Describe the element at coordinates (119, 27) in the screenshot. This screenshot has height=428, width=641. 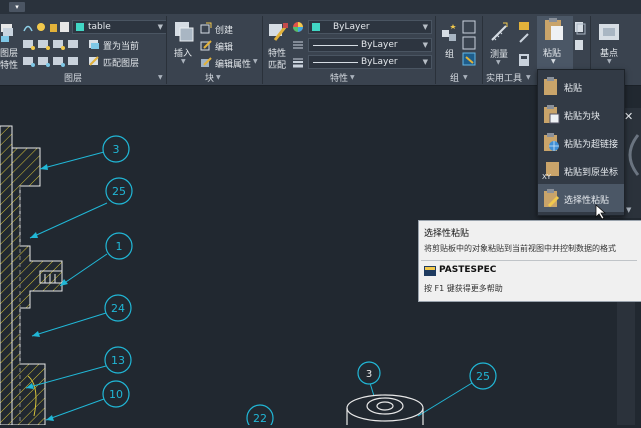
I see `layer-combo: table ▼` at that location.